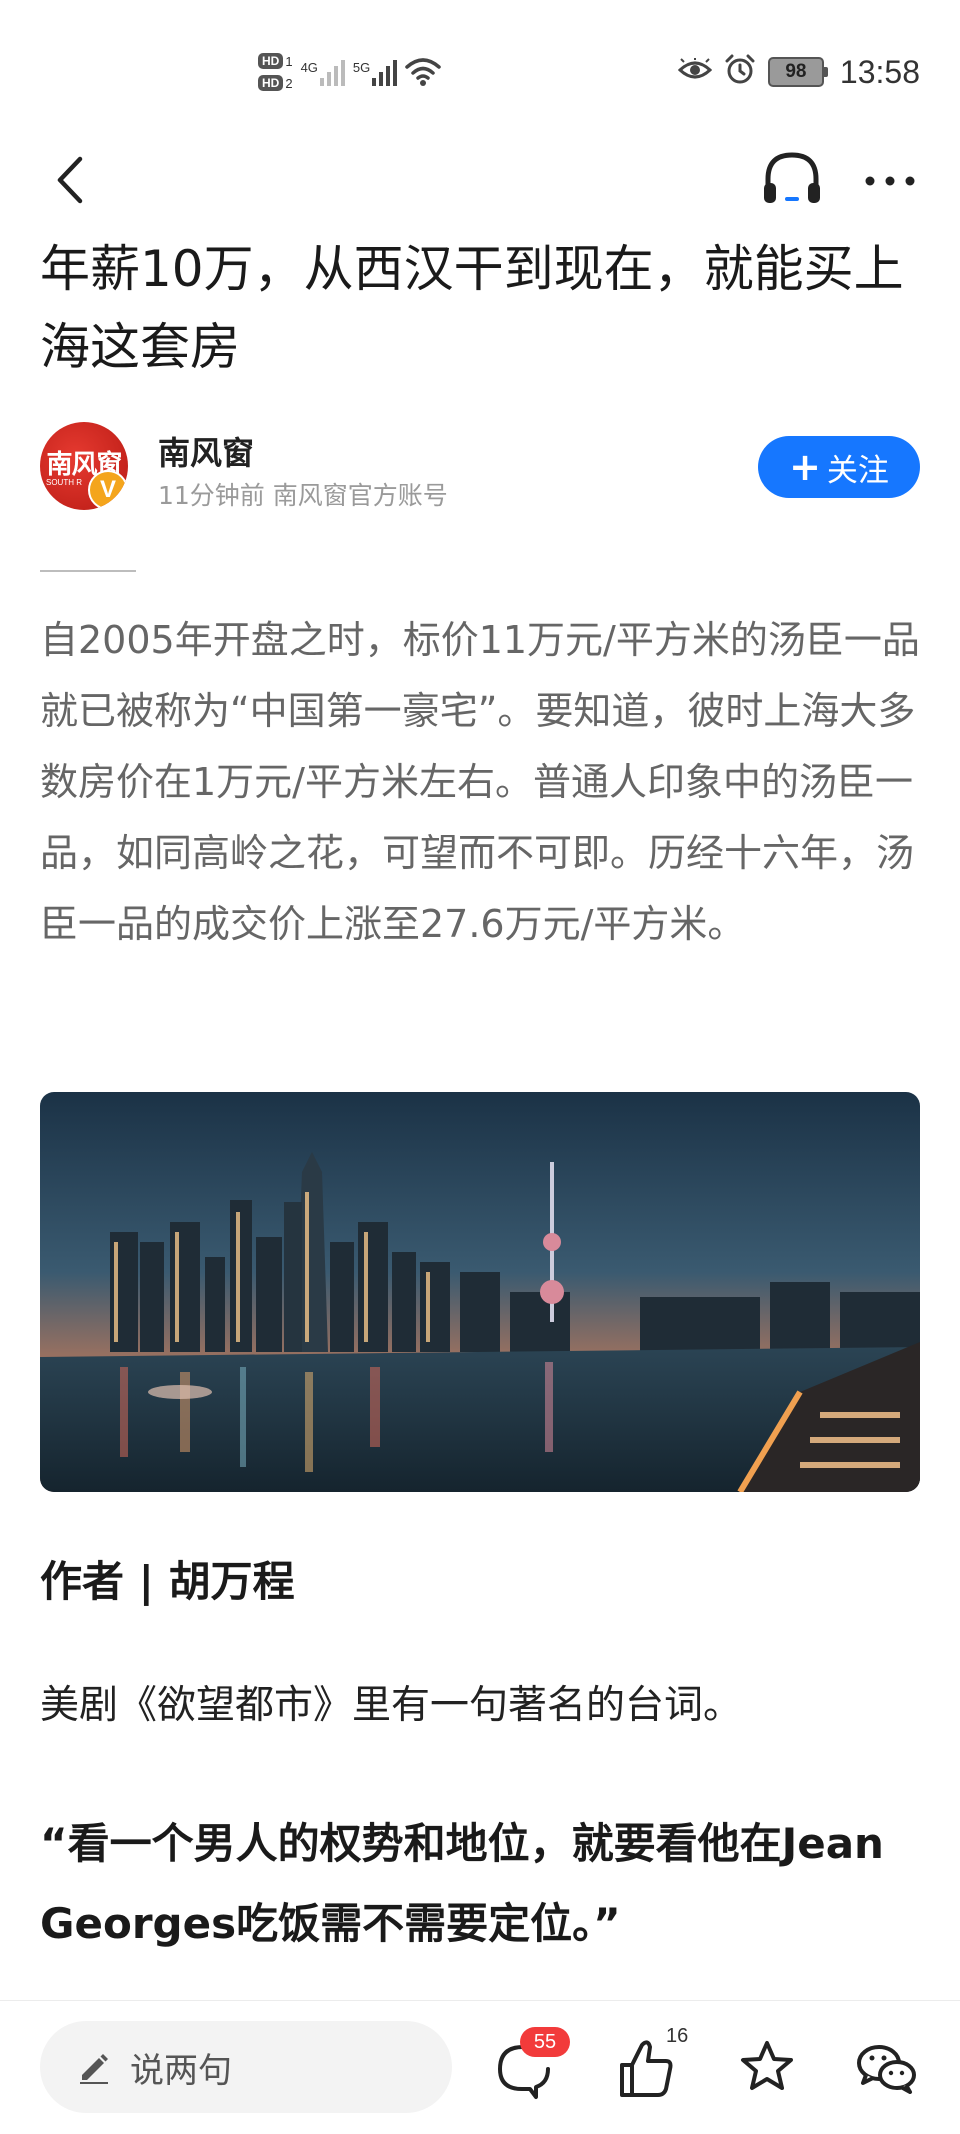 This screenshot has height=2134, width=960. I want to click on battery-tip, so click(825, 72).